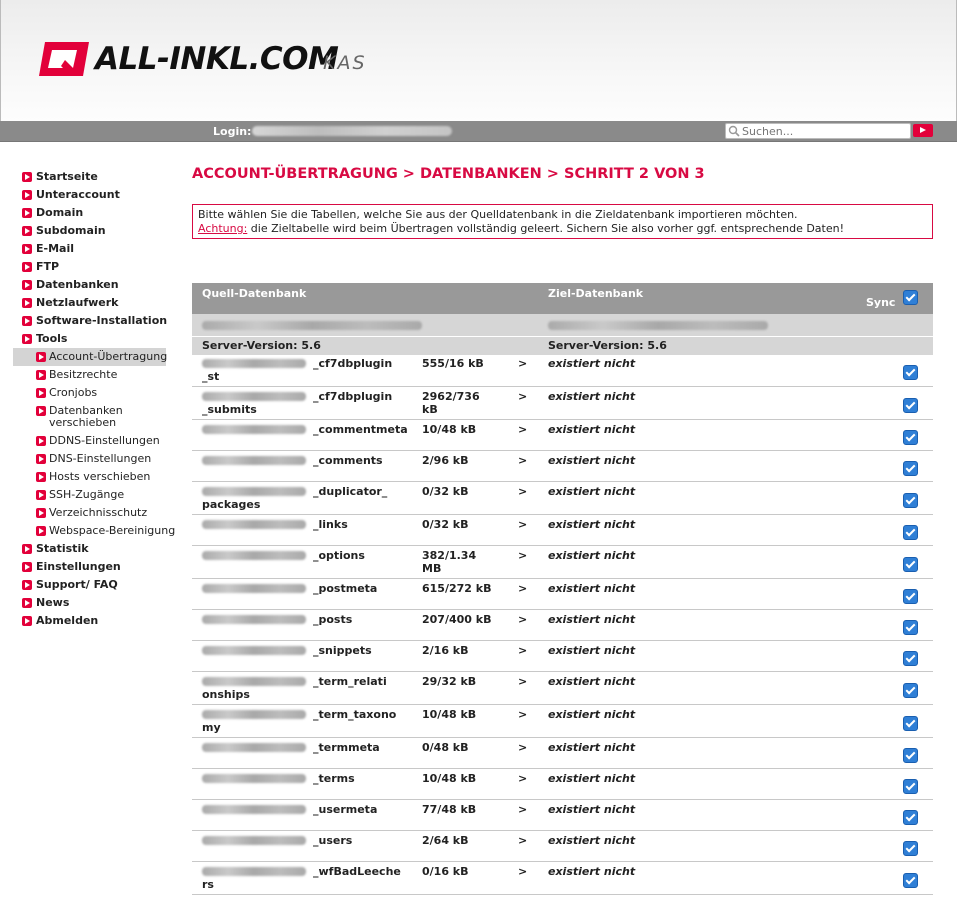 The image size is (957, 900). What do you see at coordinates (100, 476) in the screenshot?
I see `sidebar-item-label: Hosts verschieben` at bounding box center [100, 476].